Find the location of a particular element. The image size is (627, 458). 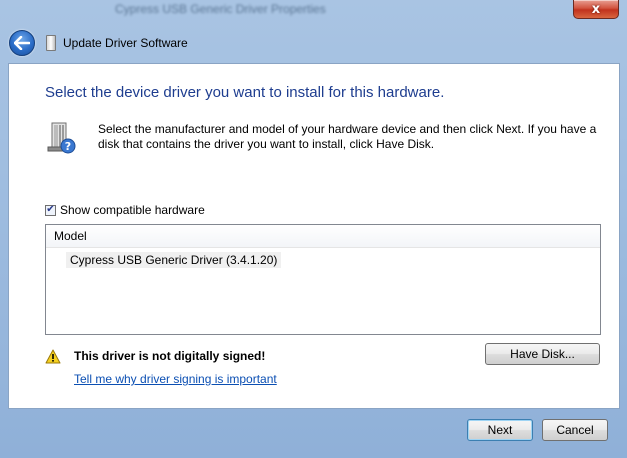

back-arrow-icon is located at coordinates (22, 43).